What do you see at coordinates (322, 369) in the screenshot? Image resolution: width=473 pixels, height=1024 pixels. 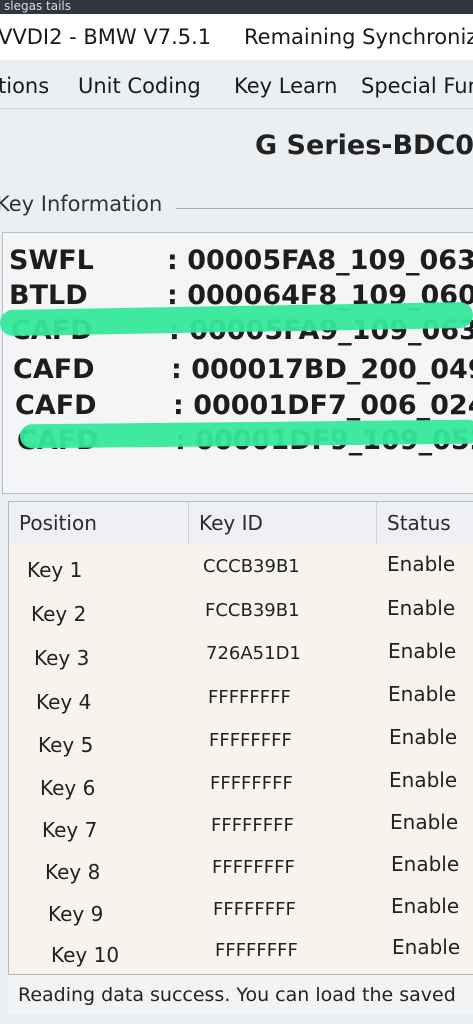 I see `info-value: : 000017BD_200_049` at bounding box center [322, 369].